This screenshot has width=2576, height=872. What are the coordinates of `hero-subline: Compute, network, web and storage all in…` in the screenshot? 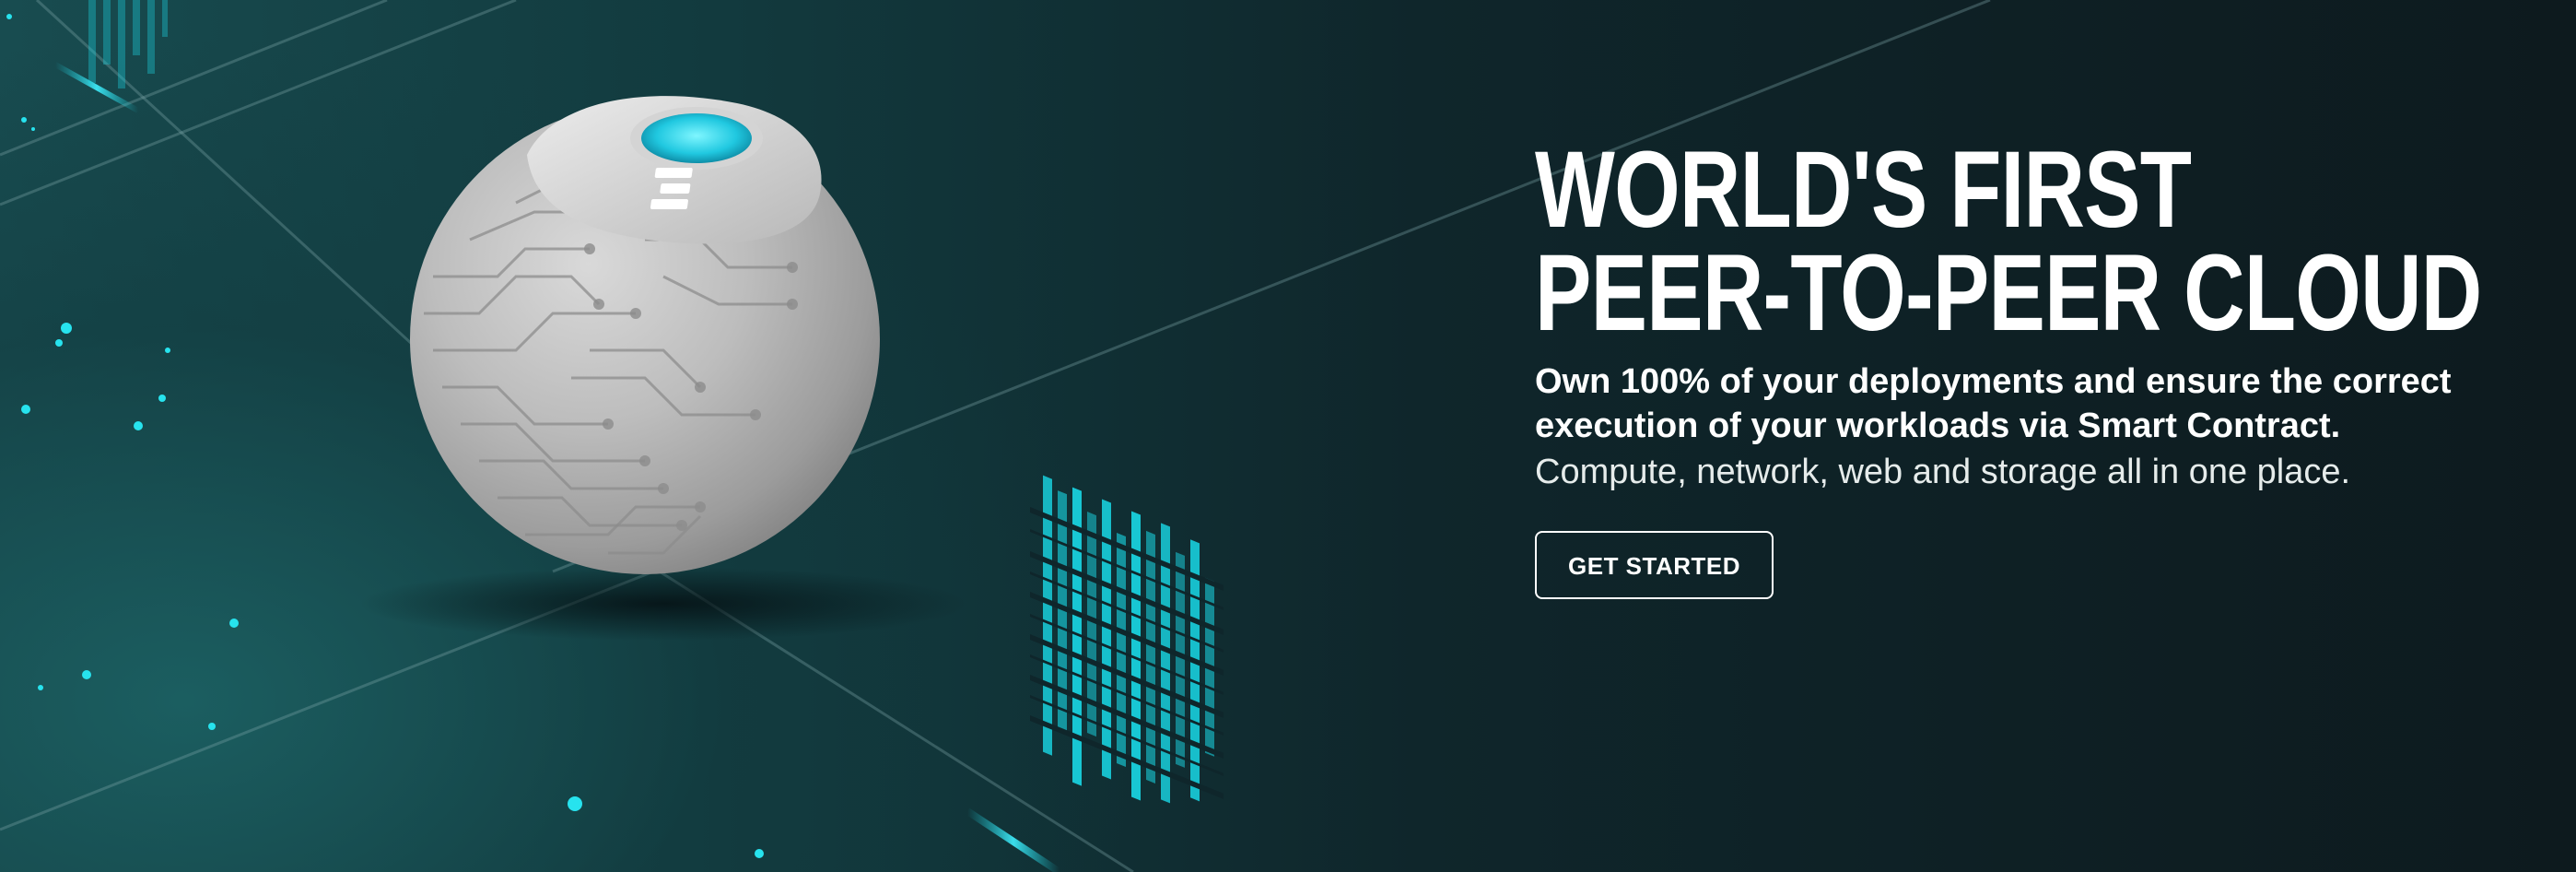 It's located at (1943, 472).